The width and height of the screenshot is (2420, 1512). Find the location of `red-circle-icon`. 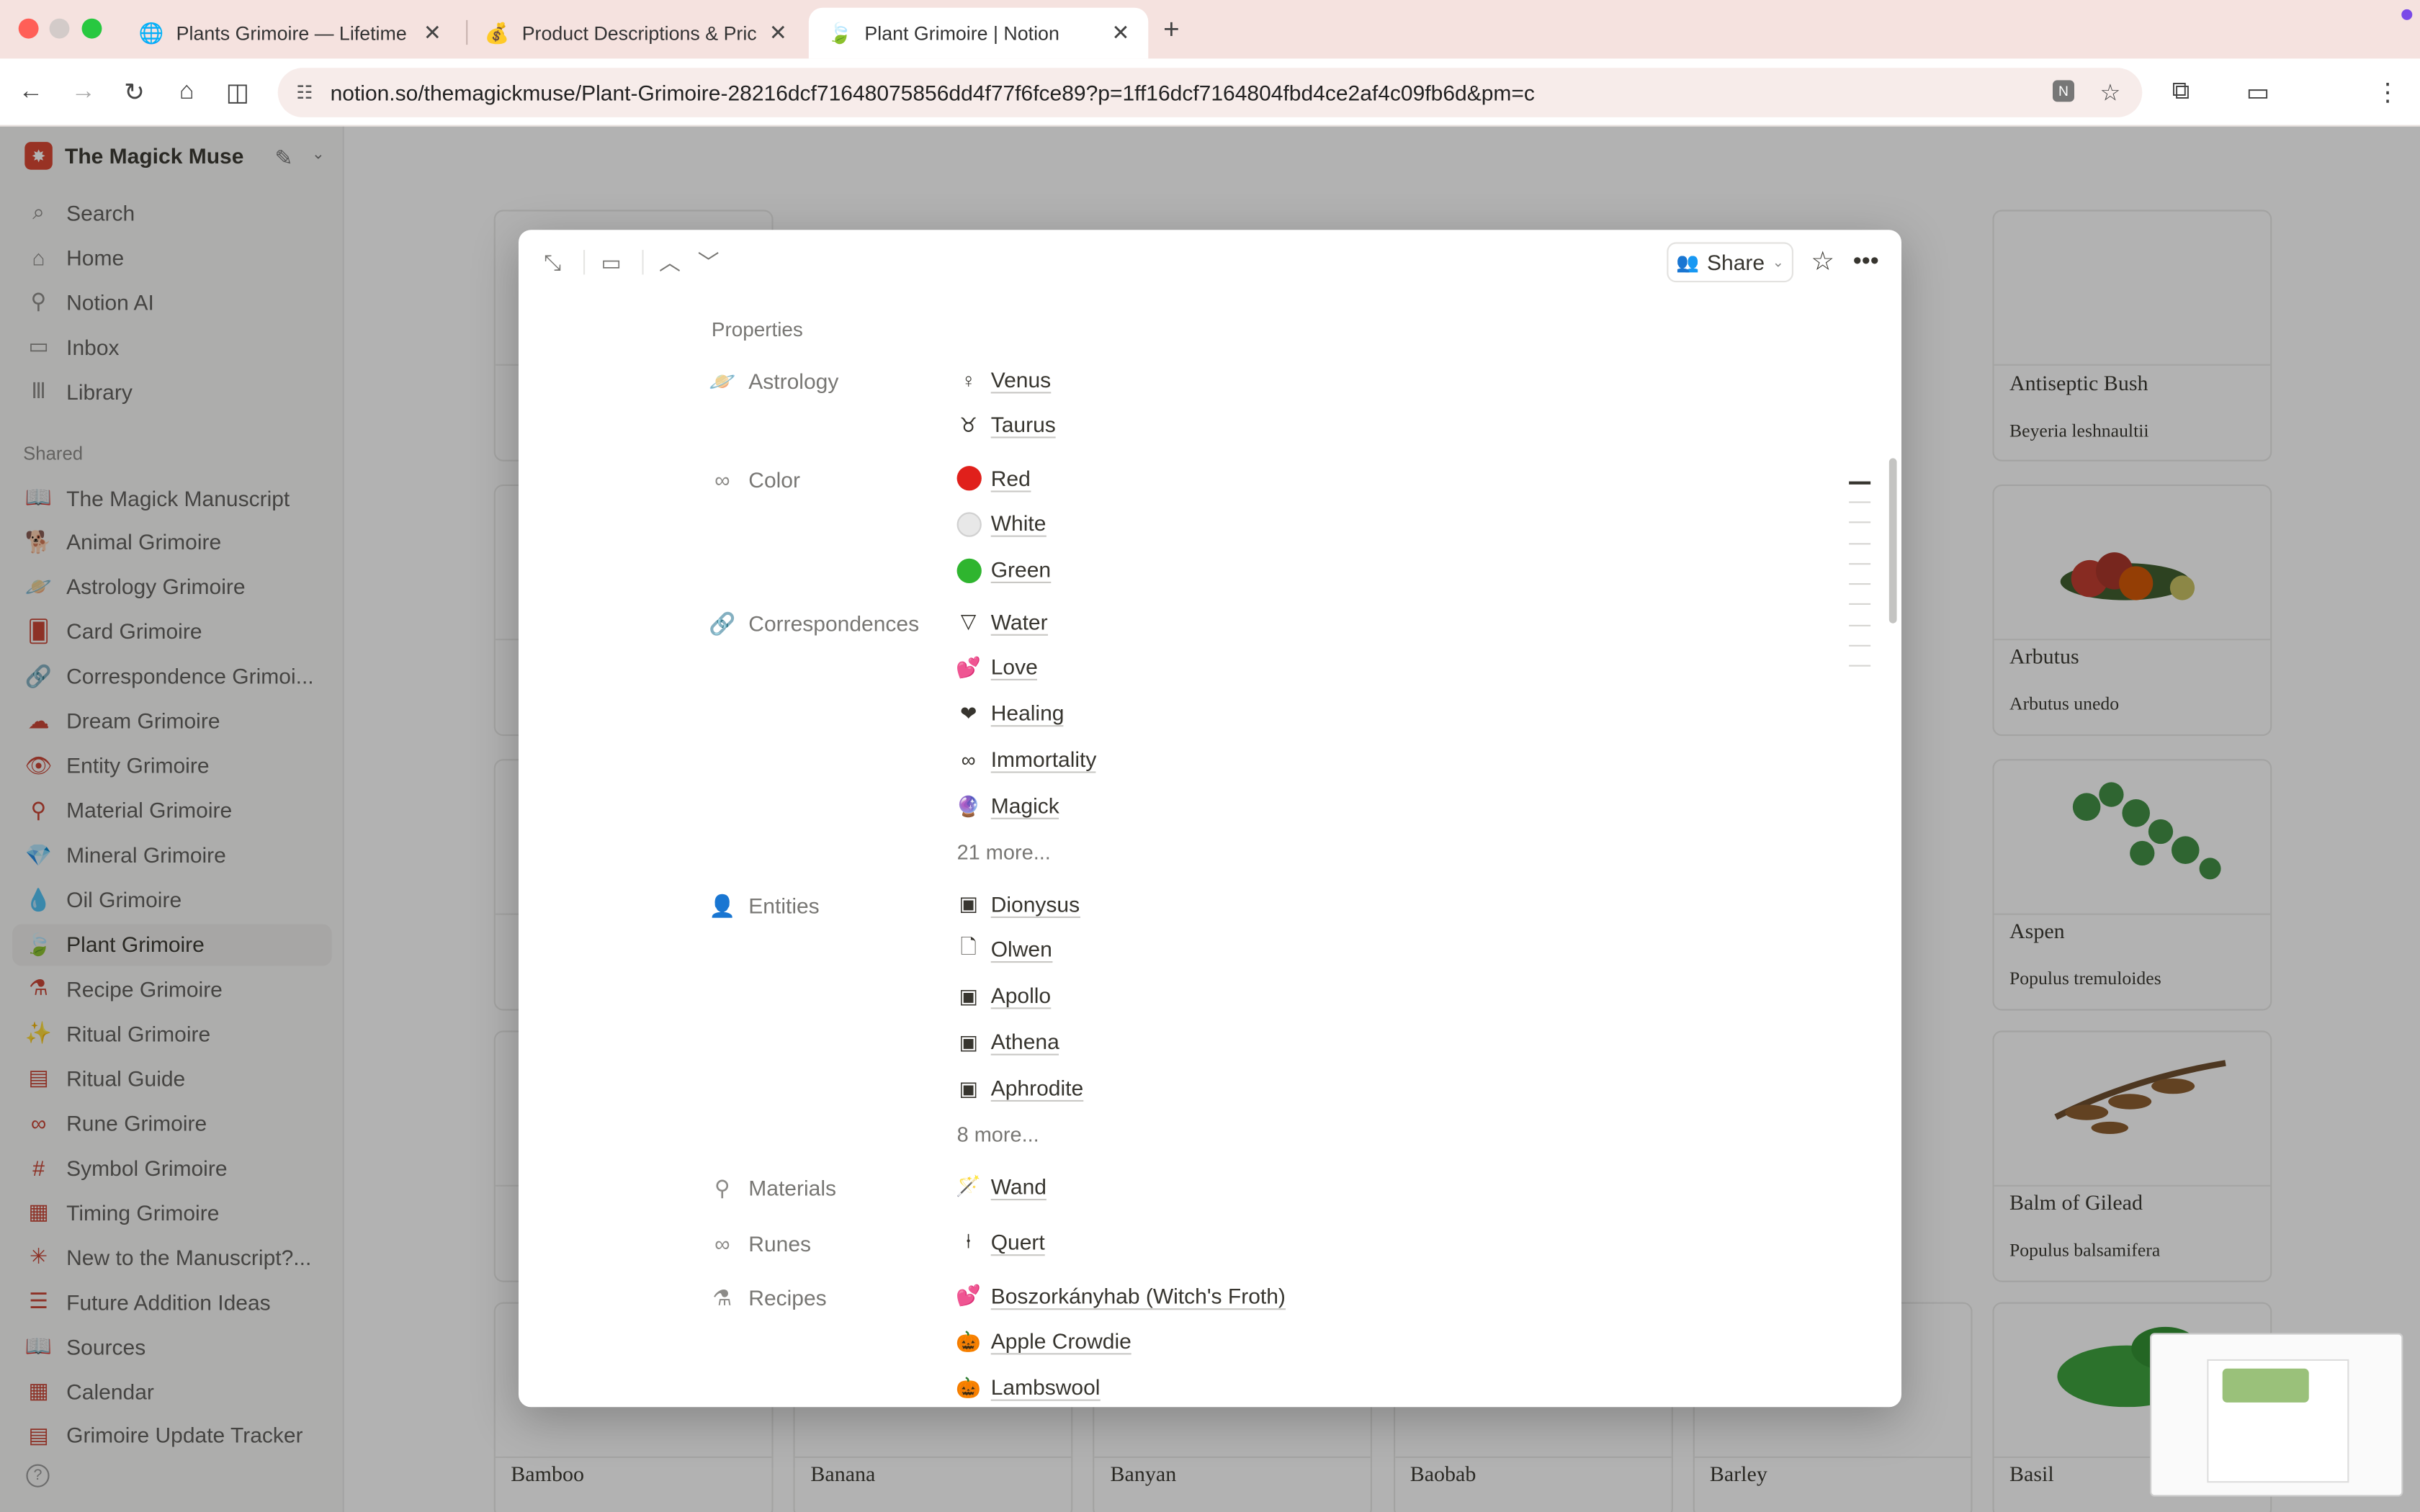

red-circle-icon is located at coordinates (968, 478).